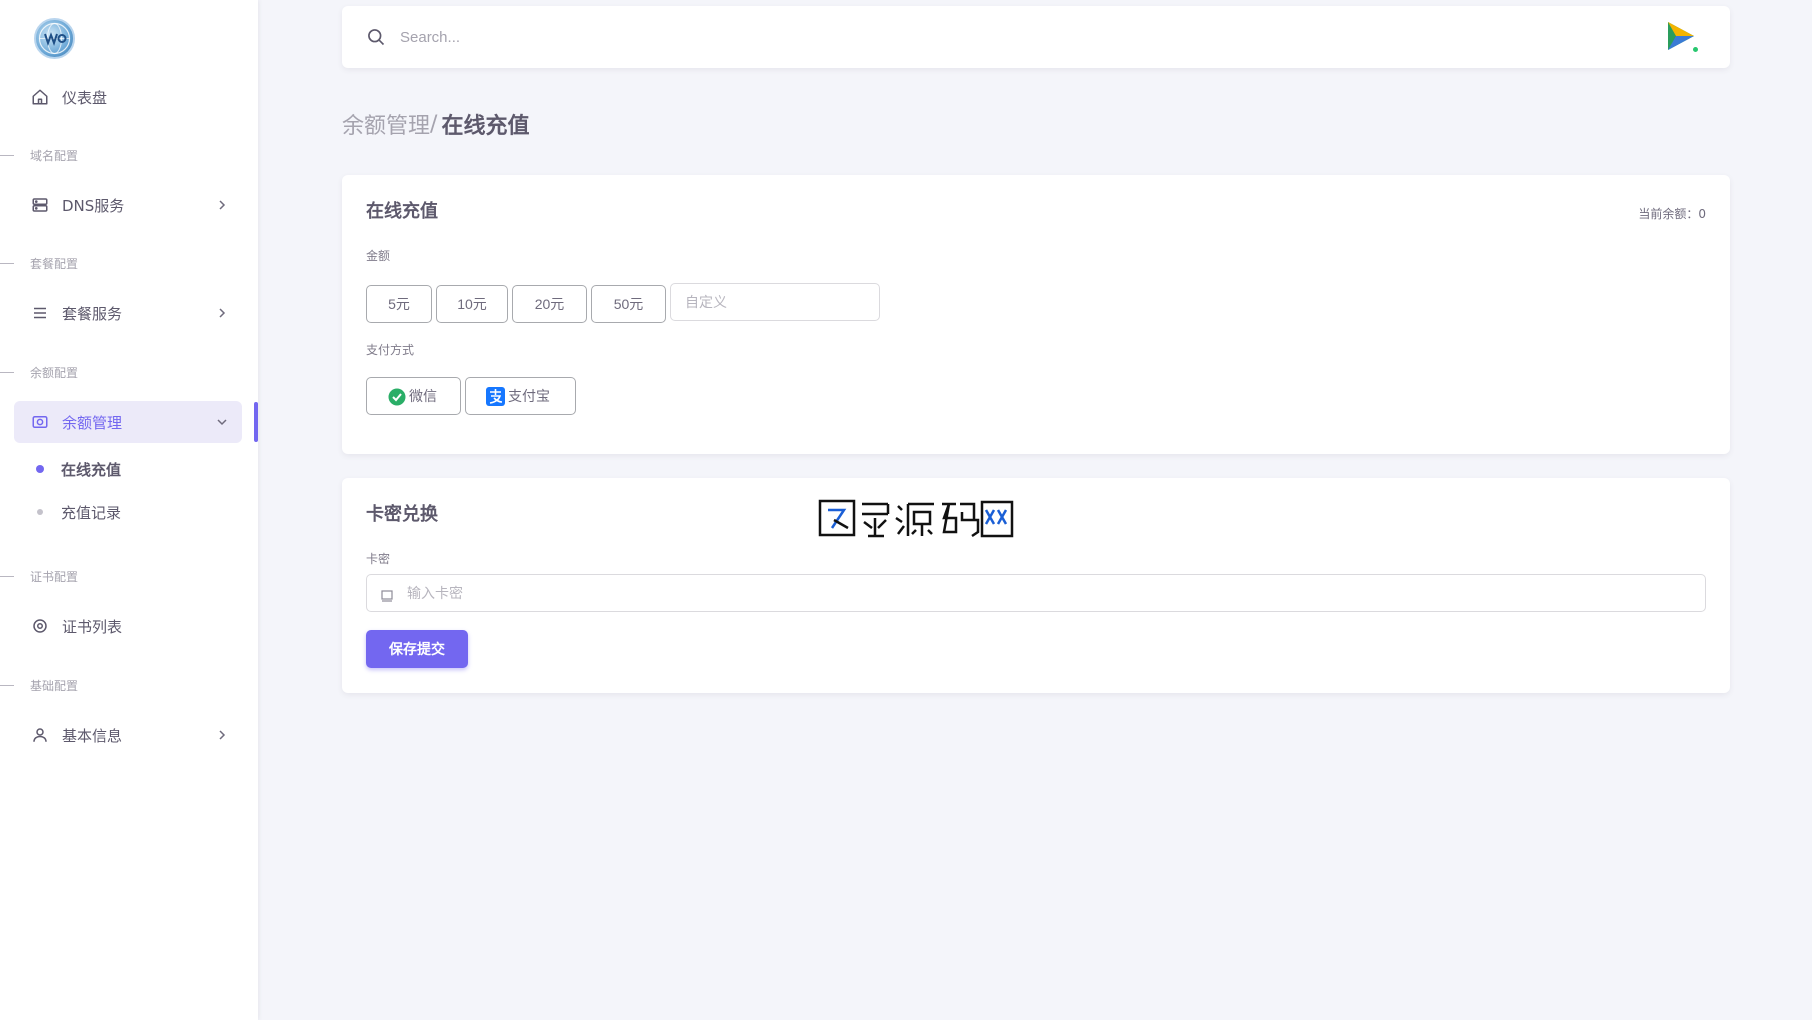 This screenshot has height=1020, width=1812. I want to click on section-basic: 基础配置, so click(39, 685).